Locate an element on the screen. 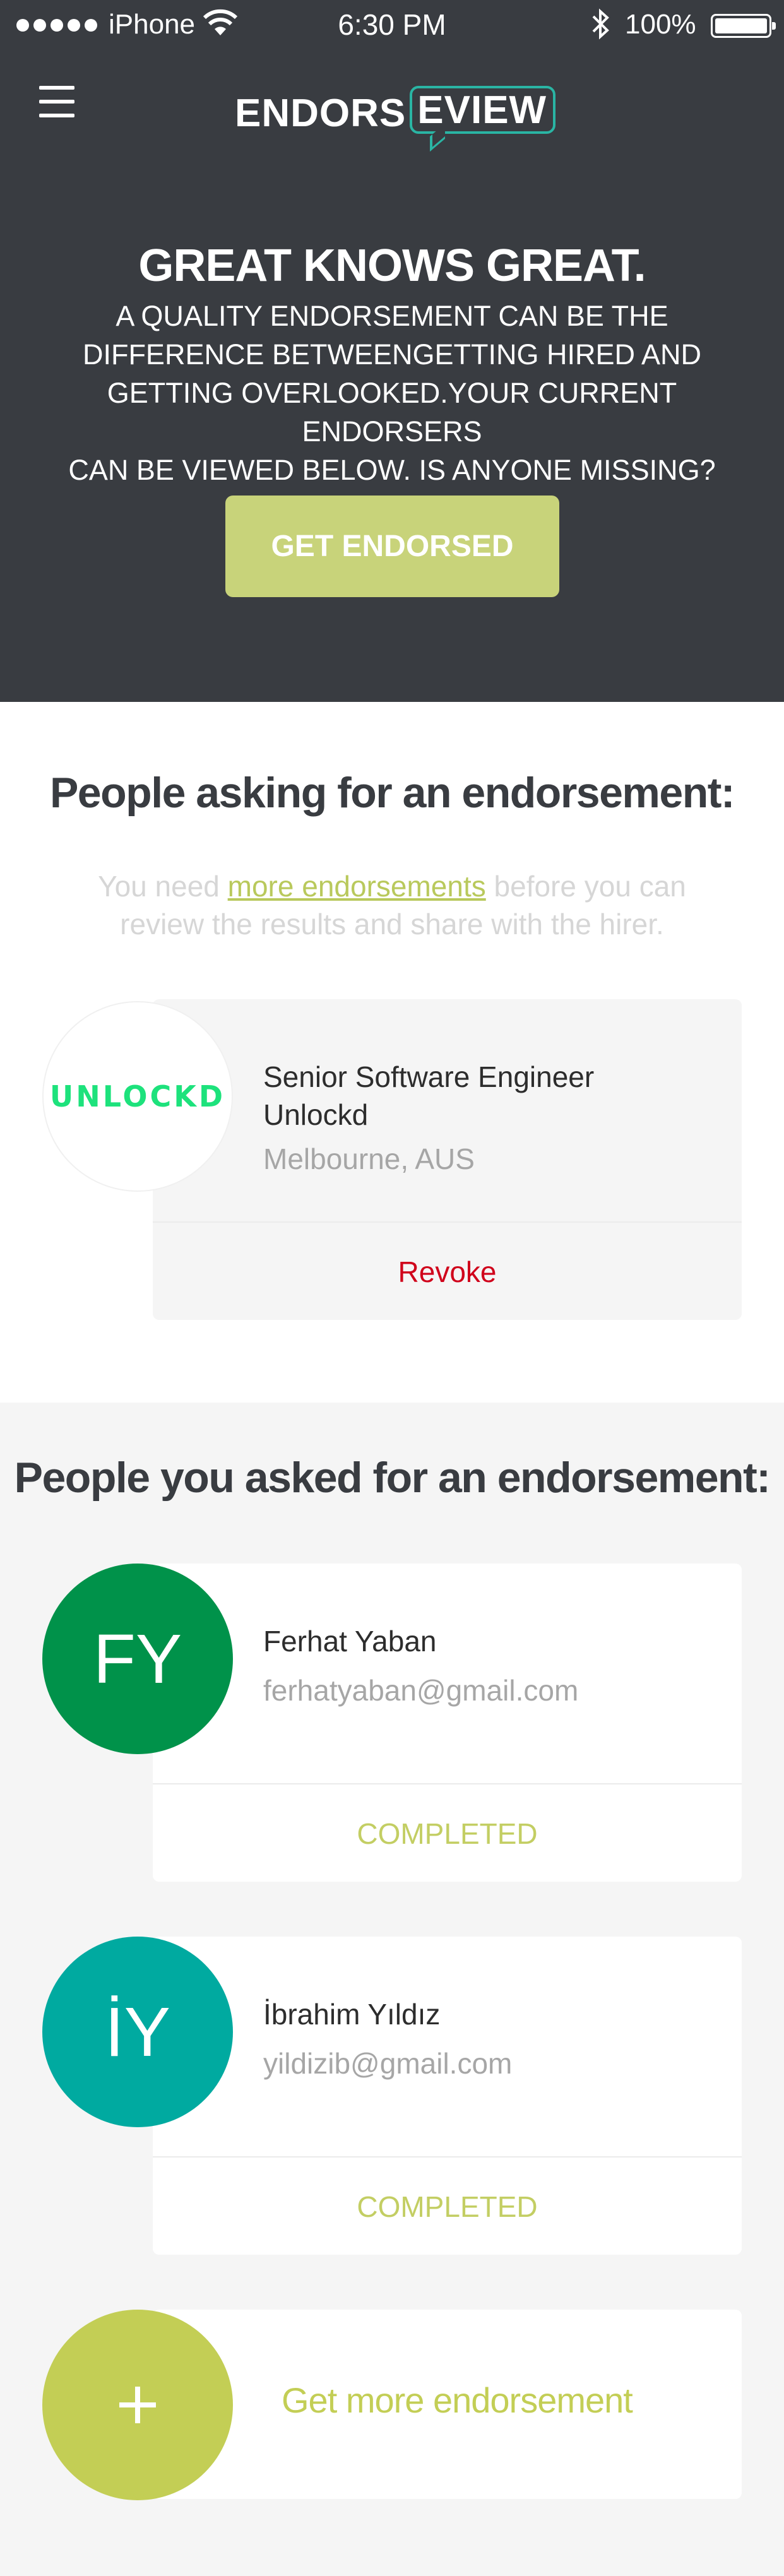  hamburger-icon is located at coordinates (56, 101).